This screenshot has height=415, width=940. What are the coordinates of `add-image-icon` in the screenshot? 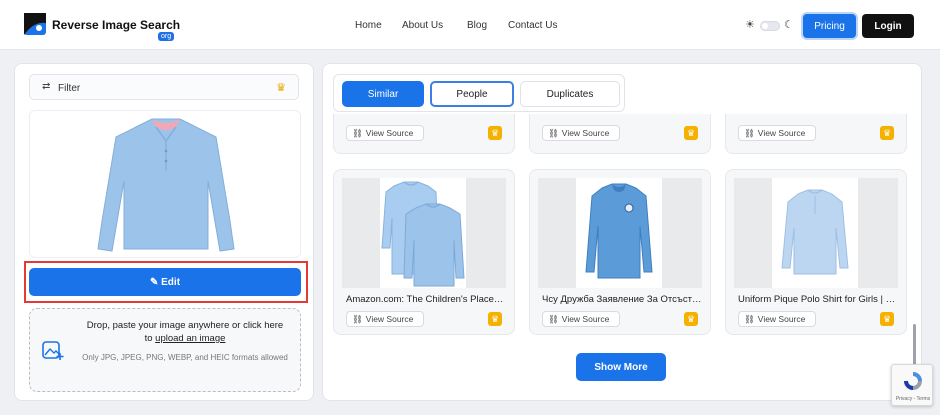 It's located at (53, 350).